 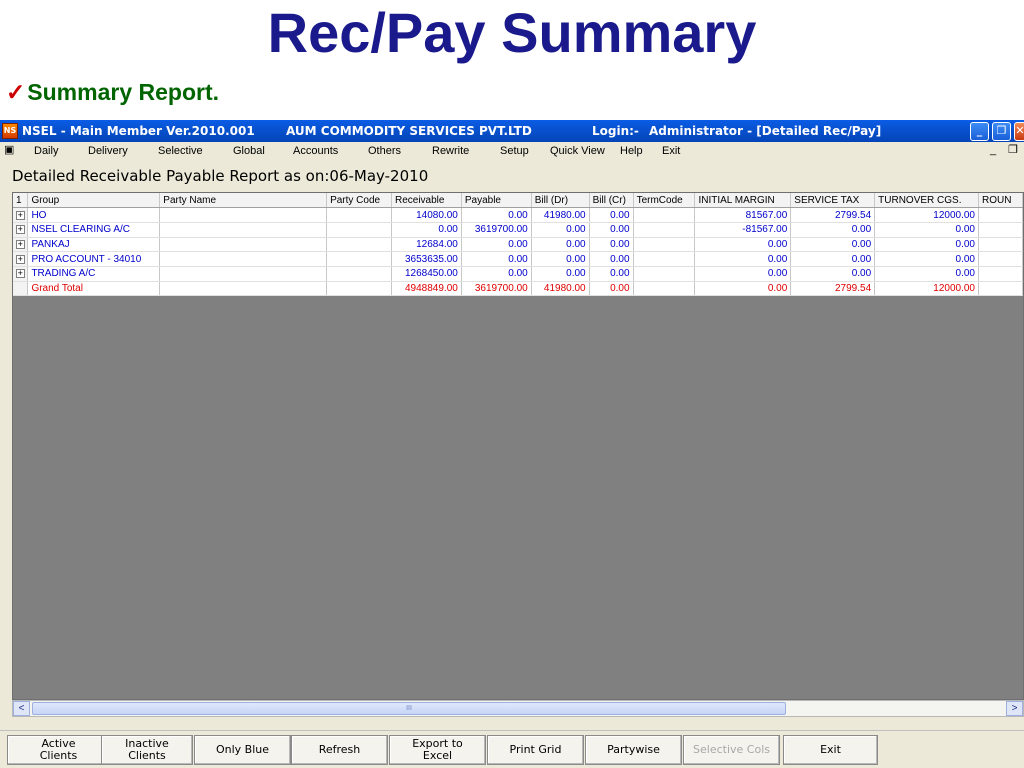 I want to click on print-grid-button: Print Grid, so click(x=535, y=750).